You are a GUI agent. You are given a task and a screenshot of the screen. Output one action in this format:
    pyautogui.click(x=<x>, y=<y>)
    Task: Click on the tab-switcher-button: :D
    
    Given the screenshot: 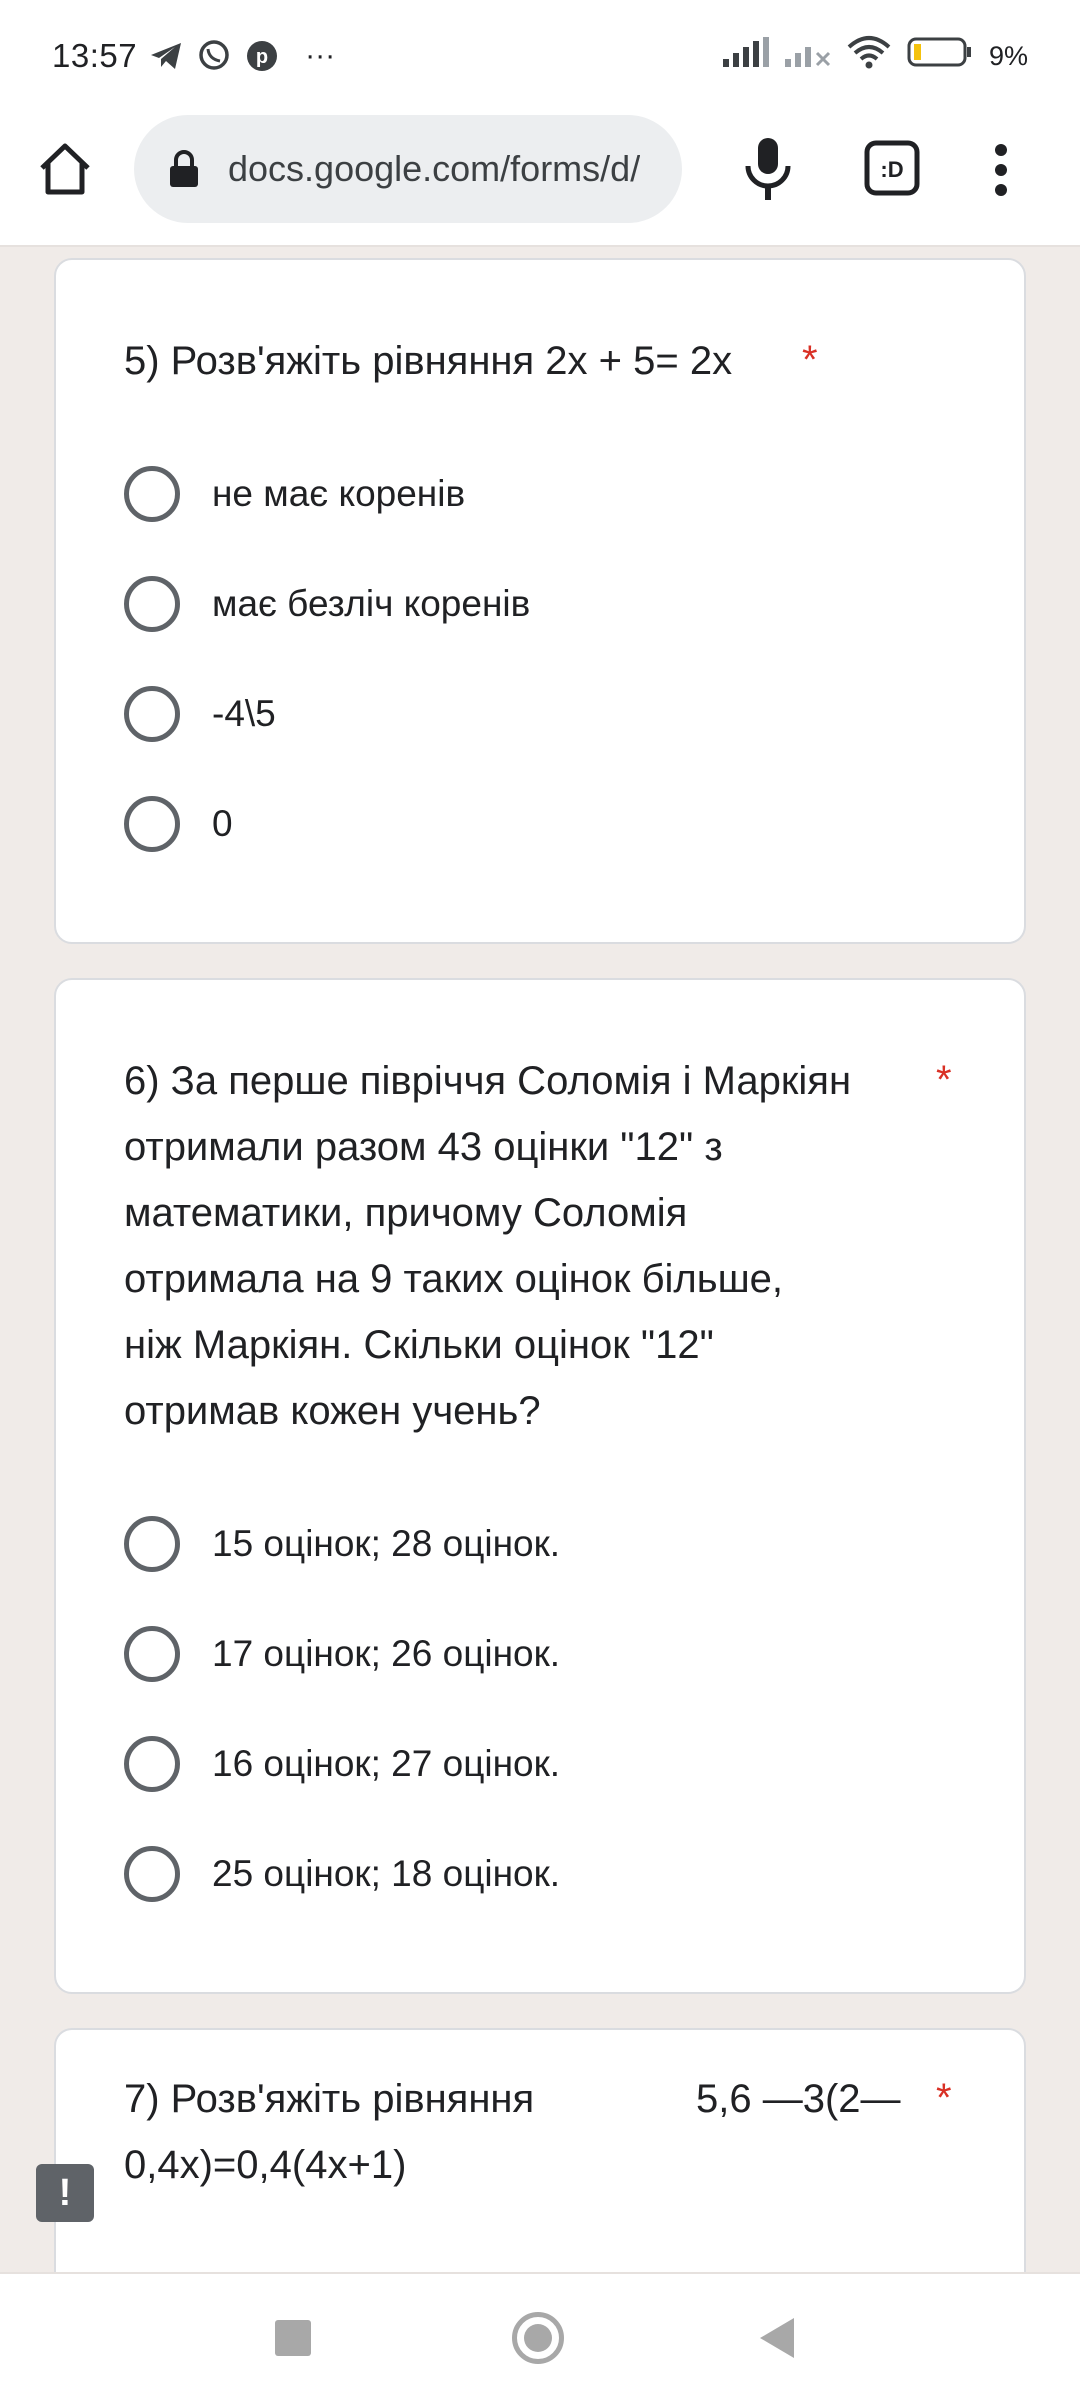 What is the action you would take?
    pyautogui.click(x=892, y=168)
    